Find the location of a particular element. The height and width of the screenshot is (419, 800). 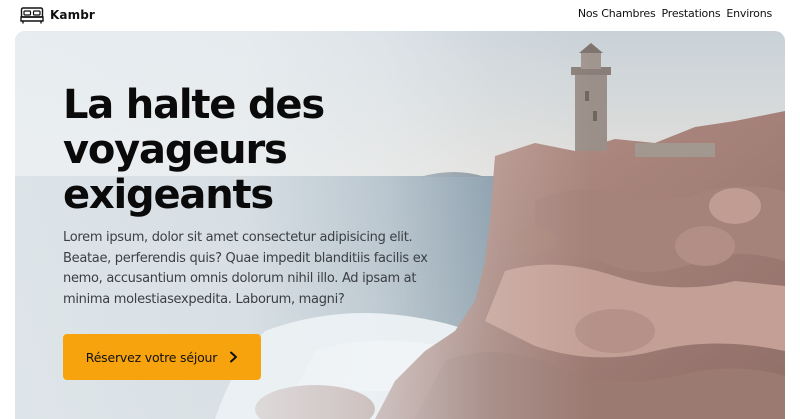

brand-logo-link: Kambr is located at coordinates (57, 15).